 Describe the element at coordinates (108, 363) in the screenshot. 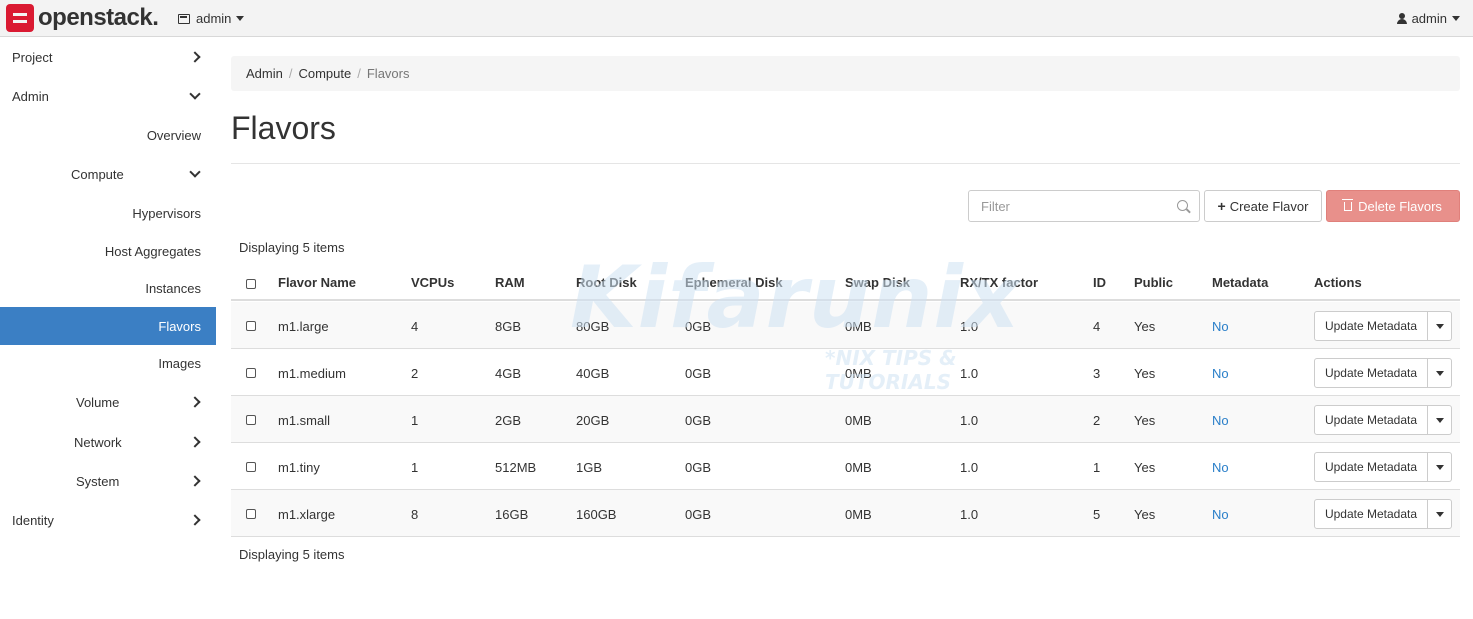

I see `sidebar-item-images: Images` at that location.